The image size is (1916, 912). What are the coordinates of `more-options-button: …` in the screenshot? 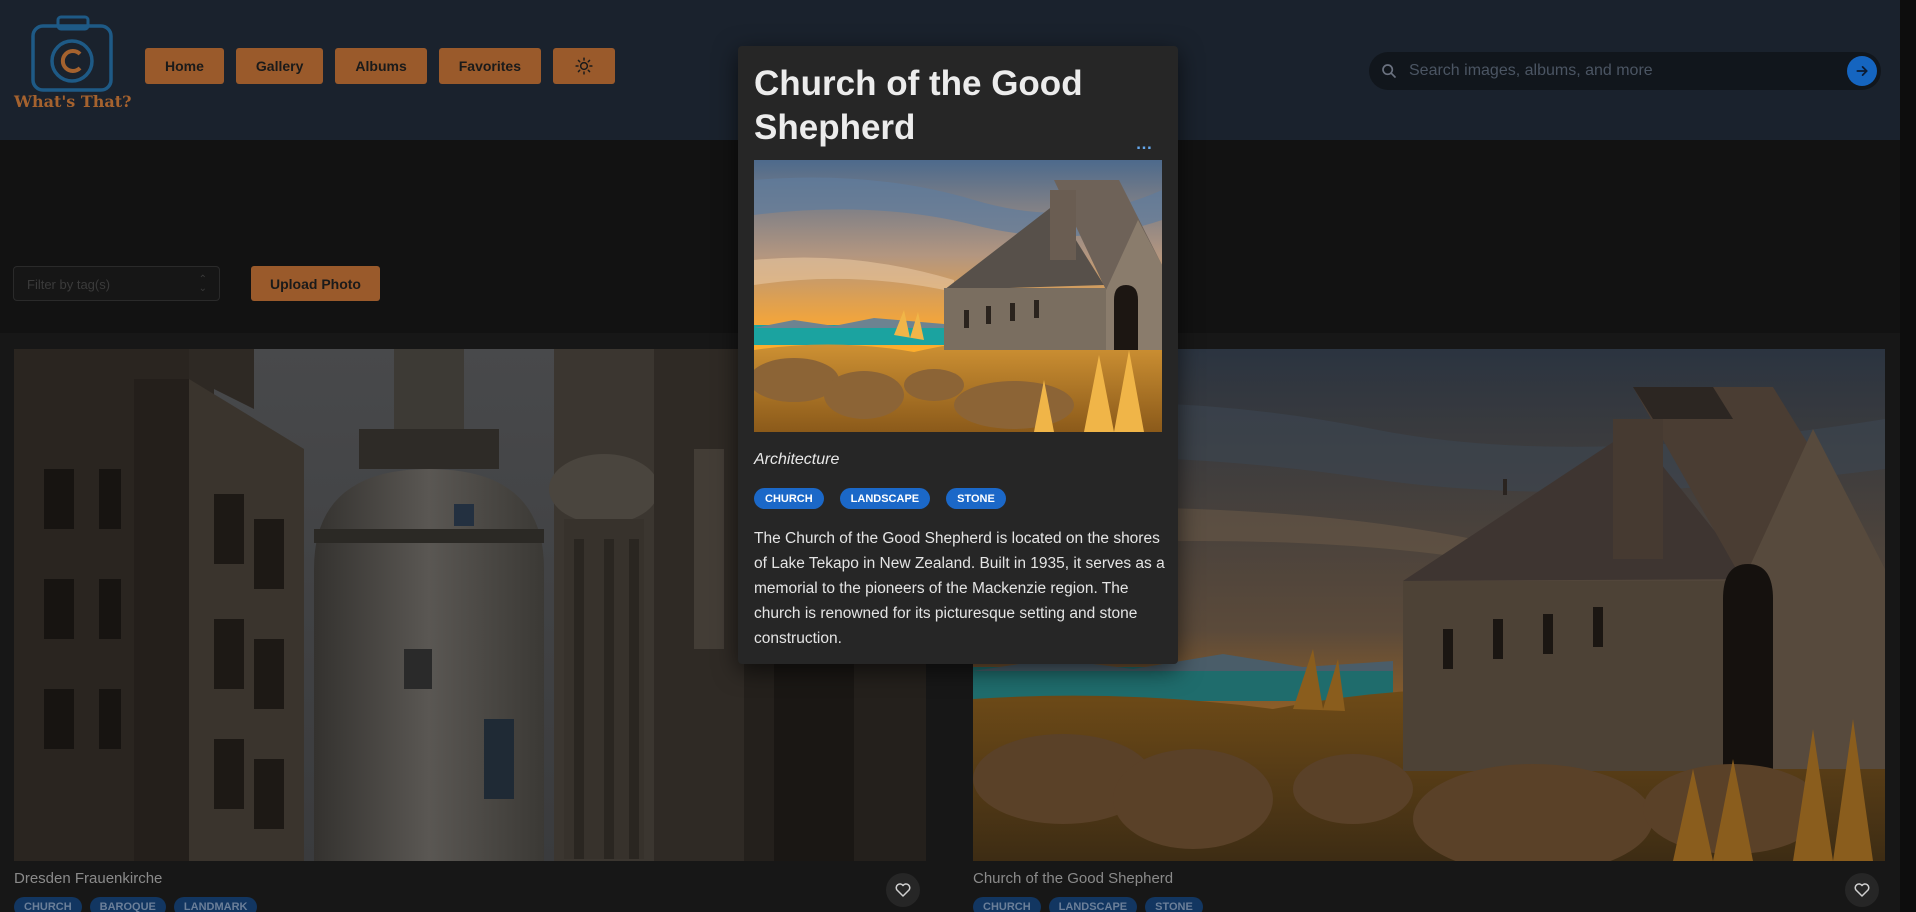 It's located at (1144, 143).